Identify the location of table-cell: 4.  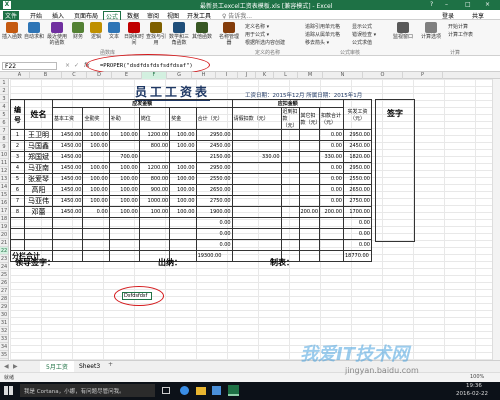
(17, 168).